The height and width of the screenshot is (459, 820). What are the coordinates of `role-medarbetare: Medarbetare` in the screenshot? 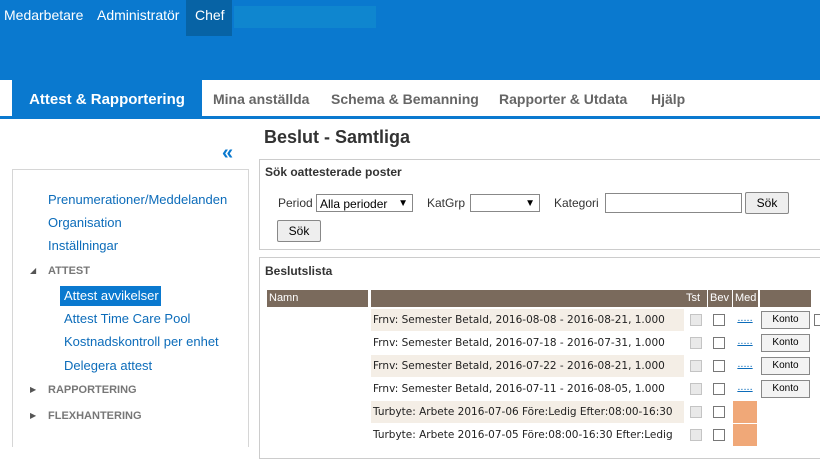 It's located at (43, 18).